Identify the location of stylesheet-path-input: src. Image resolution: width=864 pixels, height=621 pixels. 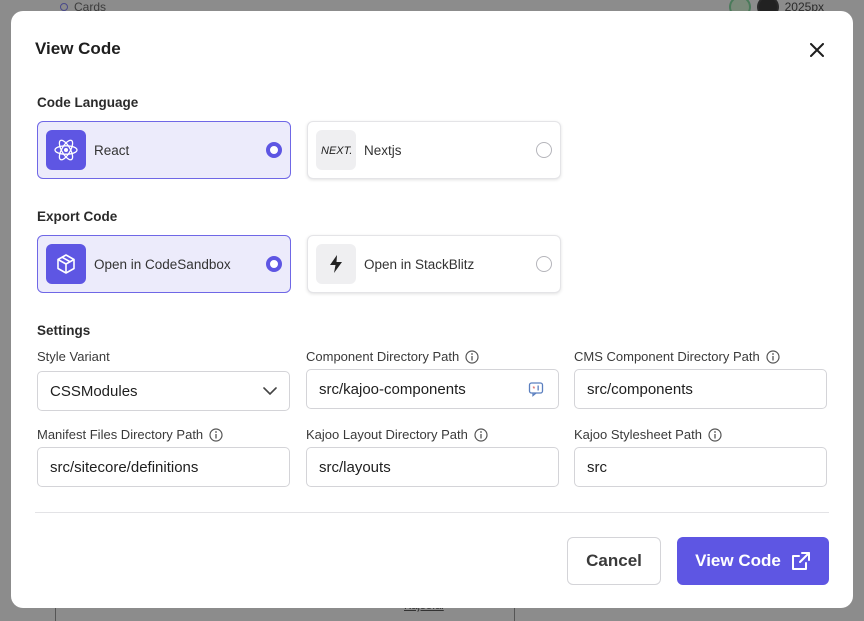
(700, 467).